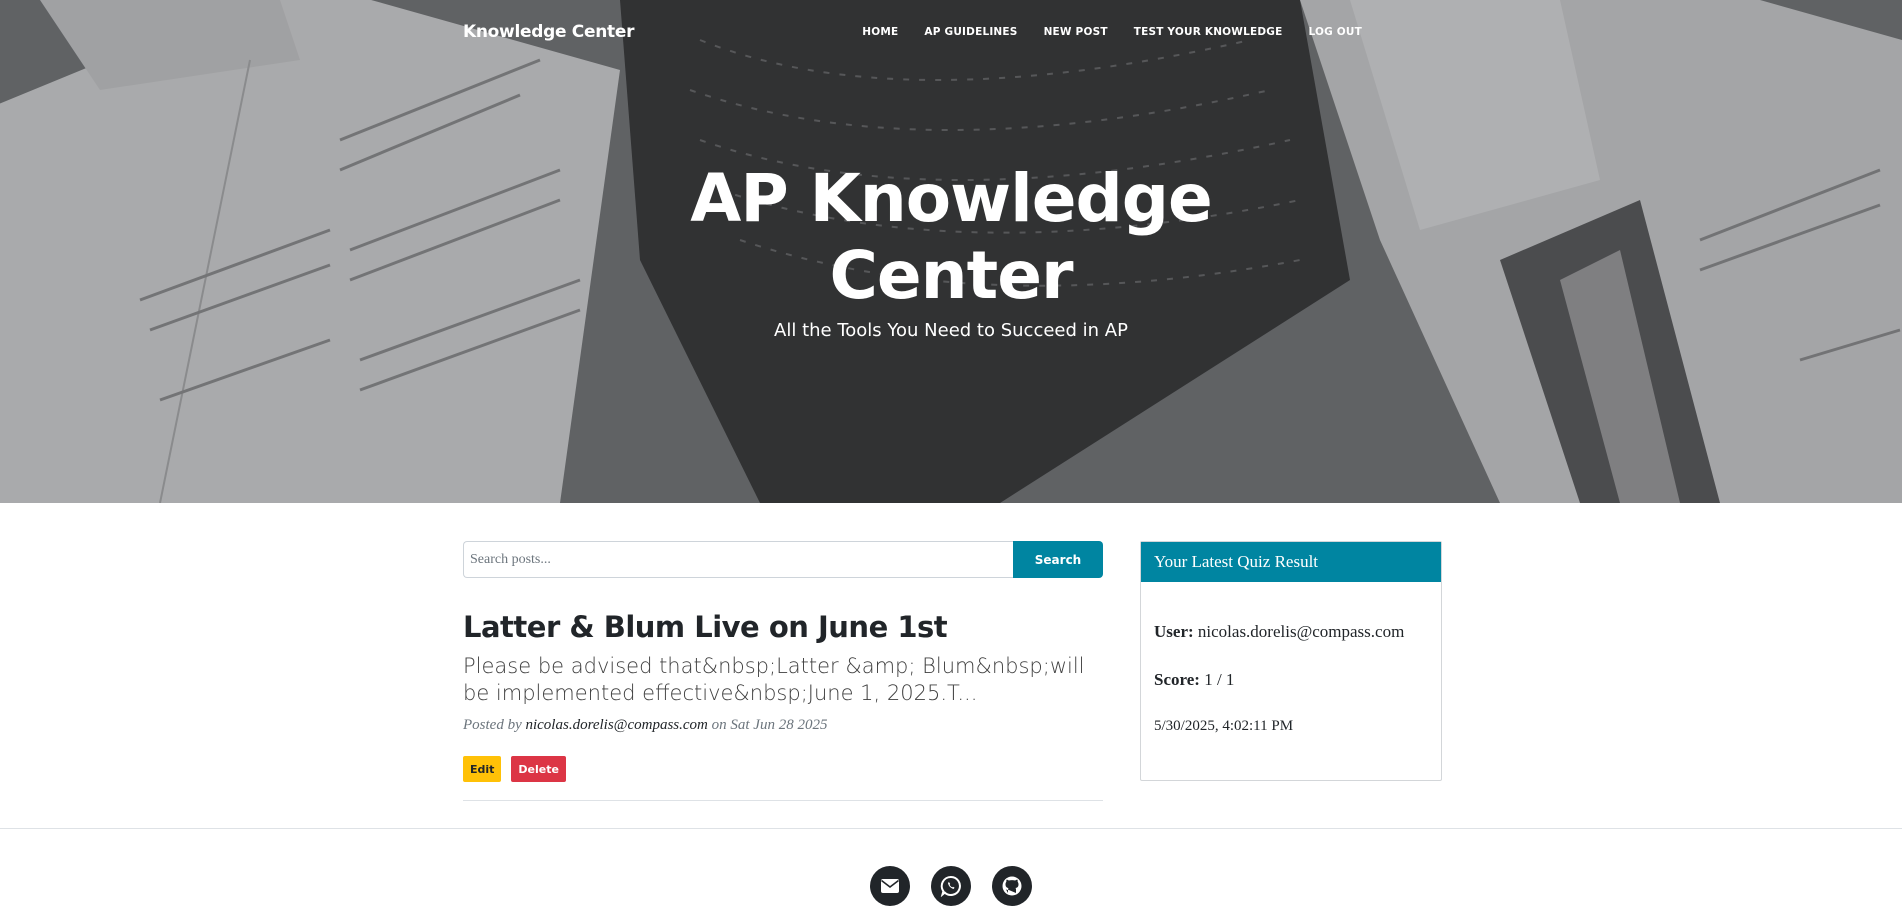 The width and height of the screenshot is (1902, 906). What do you see at coordinates (783, 769) in the screenshot?
I see `post-actions: Edit Delete` at bounding box center [783, 769].